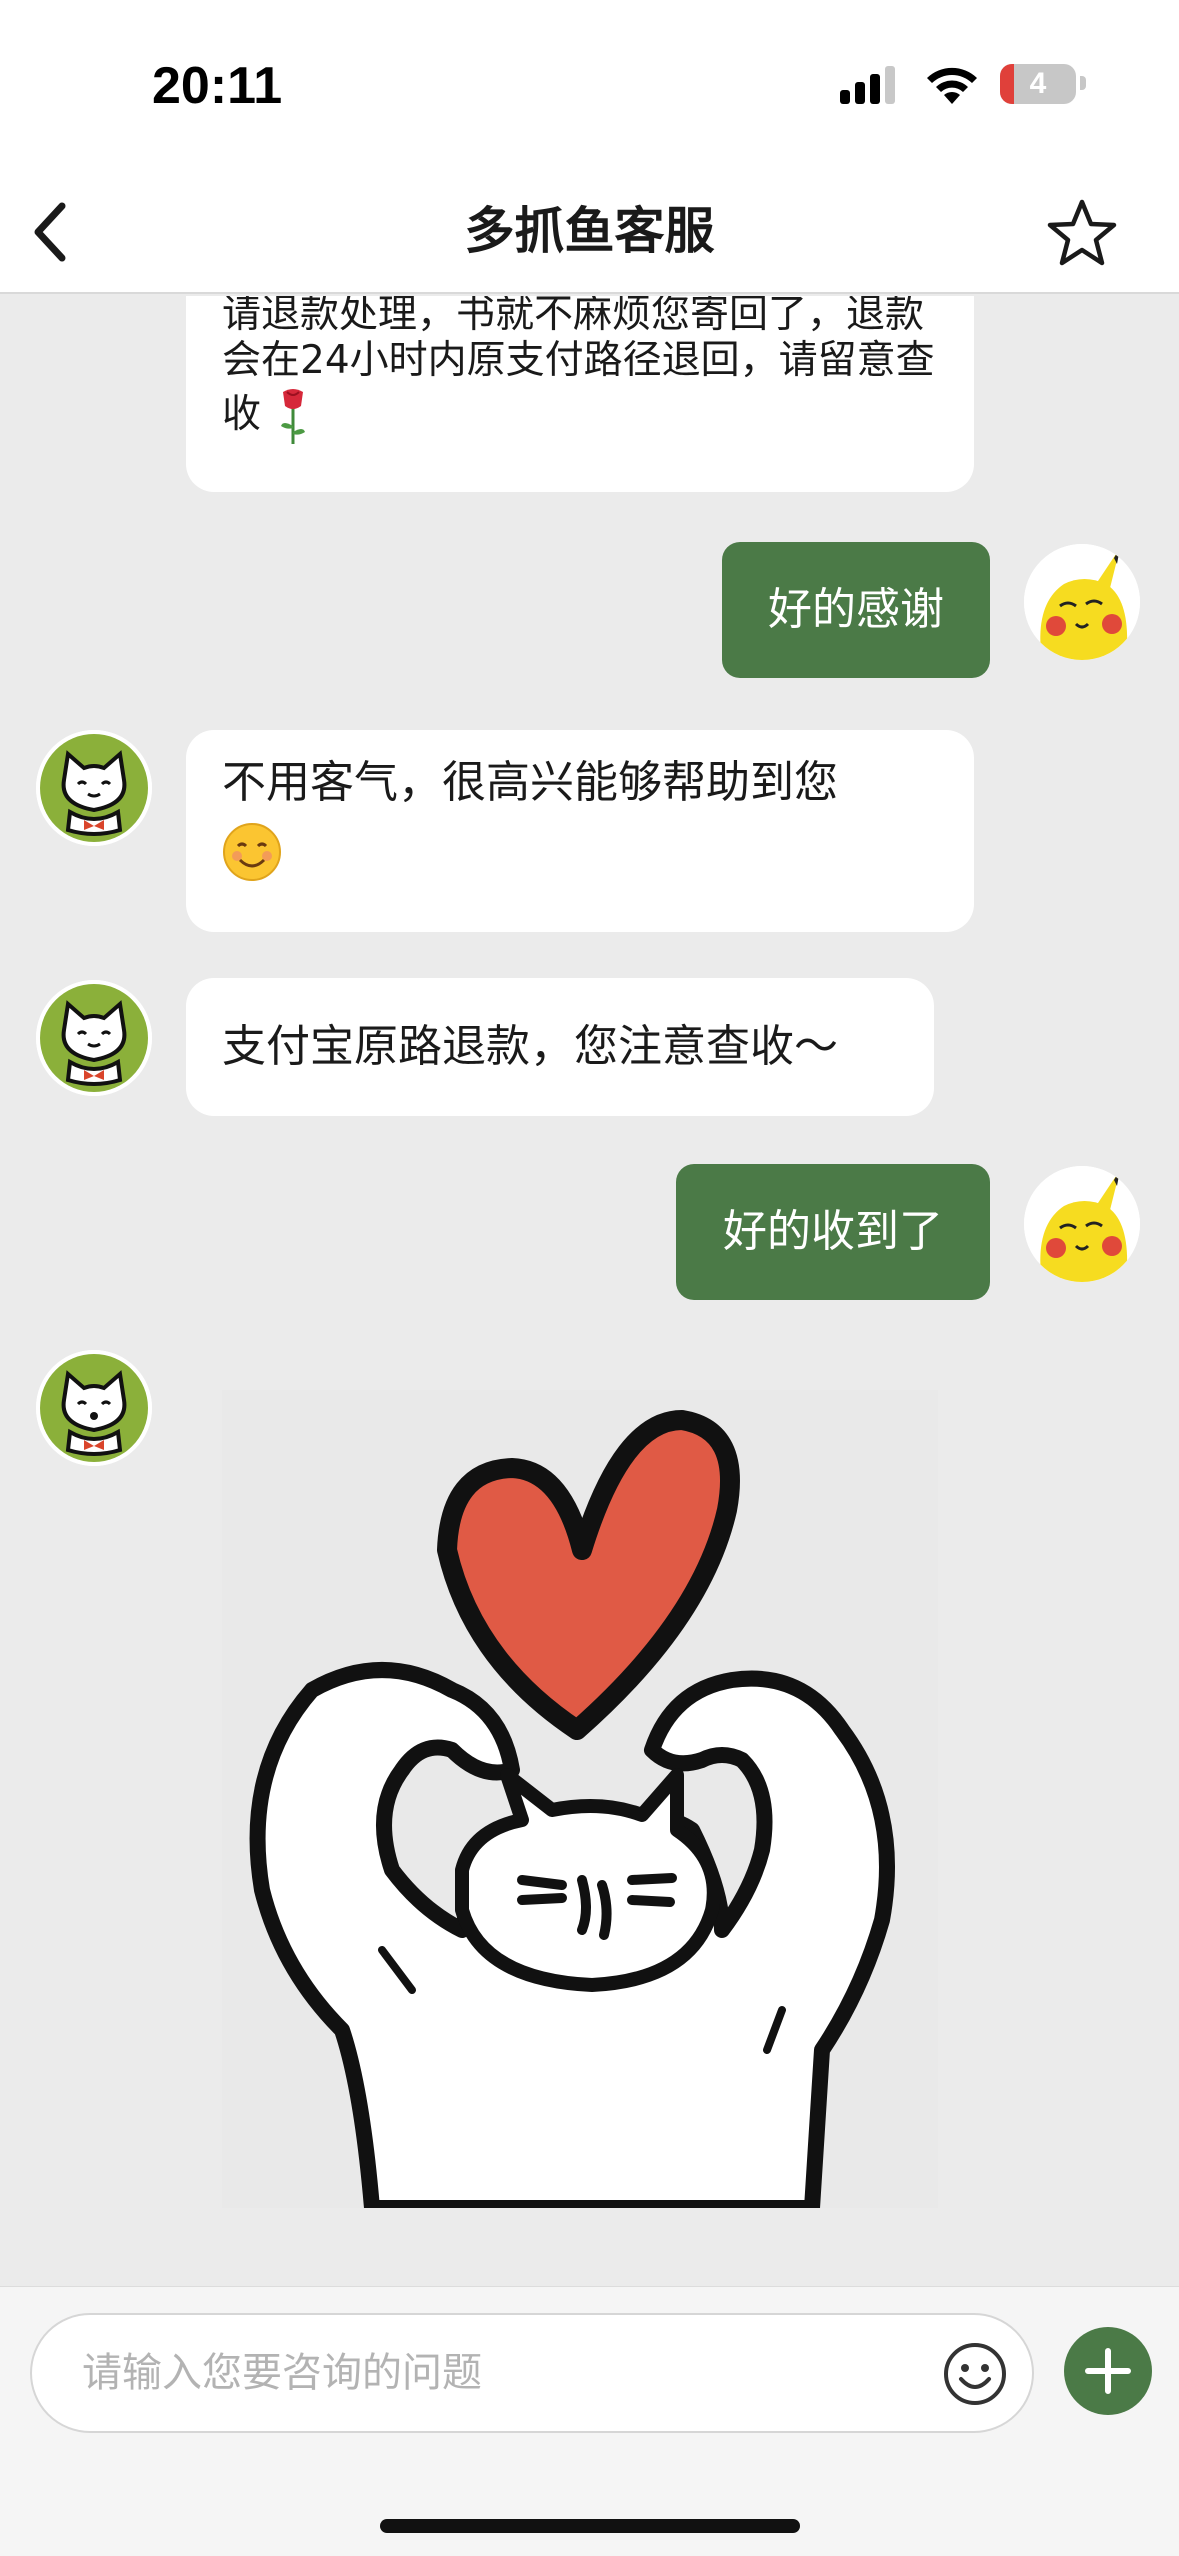  I want to click on message-text: 好的收到了, so click(833, 1231).